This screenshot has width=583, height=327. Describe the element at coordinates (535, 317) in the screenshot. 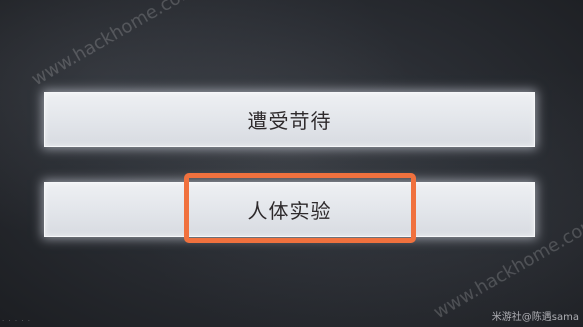

I see `credit-text: 米游社@陈遇sama` at that location.